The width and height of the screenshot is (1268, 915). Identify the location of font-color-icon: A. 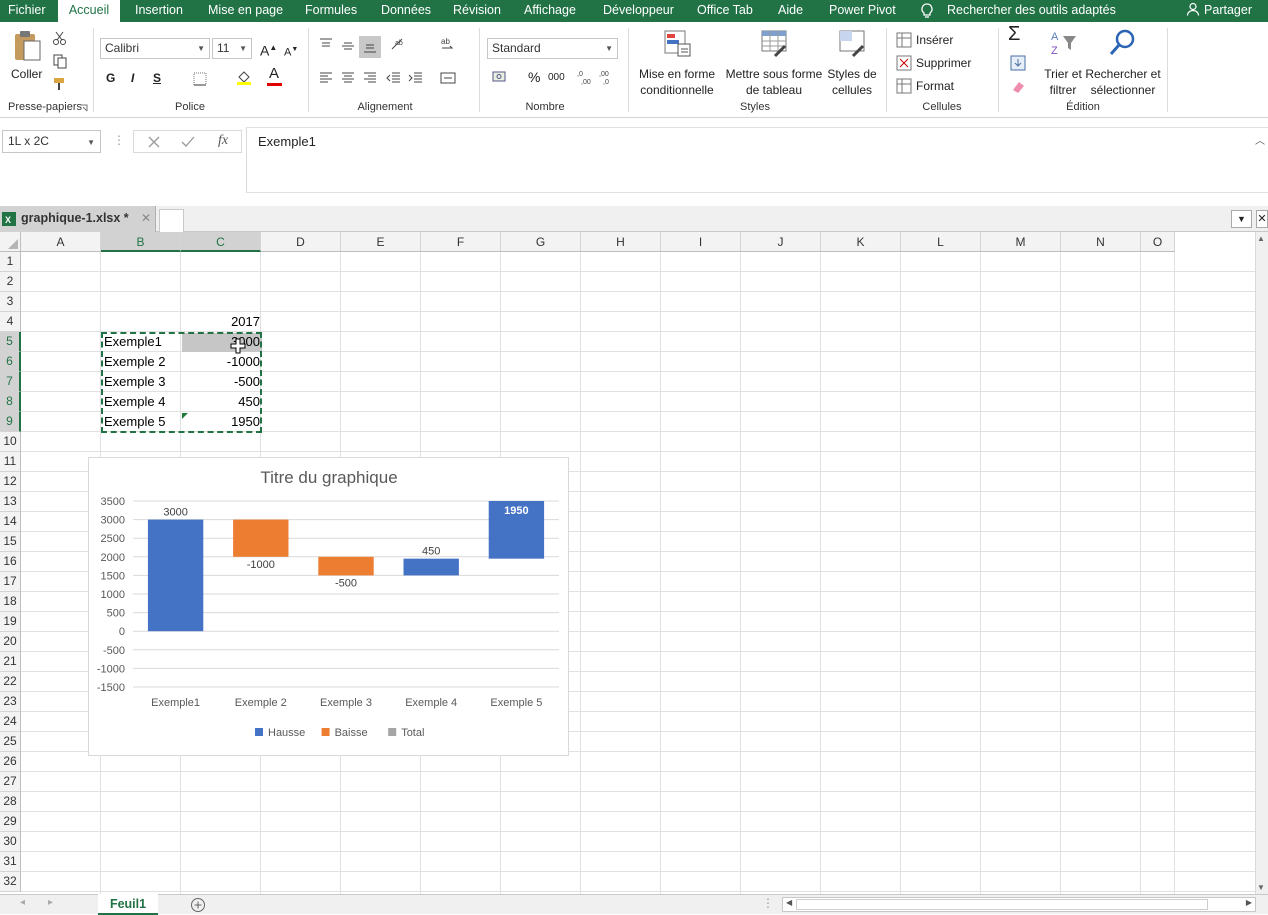
(274, 74).